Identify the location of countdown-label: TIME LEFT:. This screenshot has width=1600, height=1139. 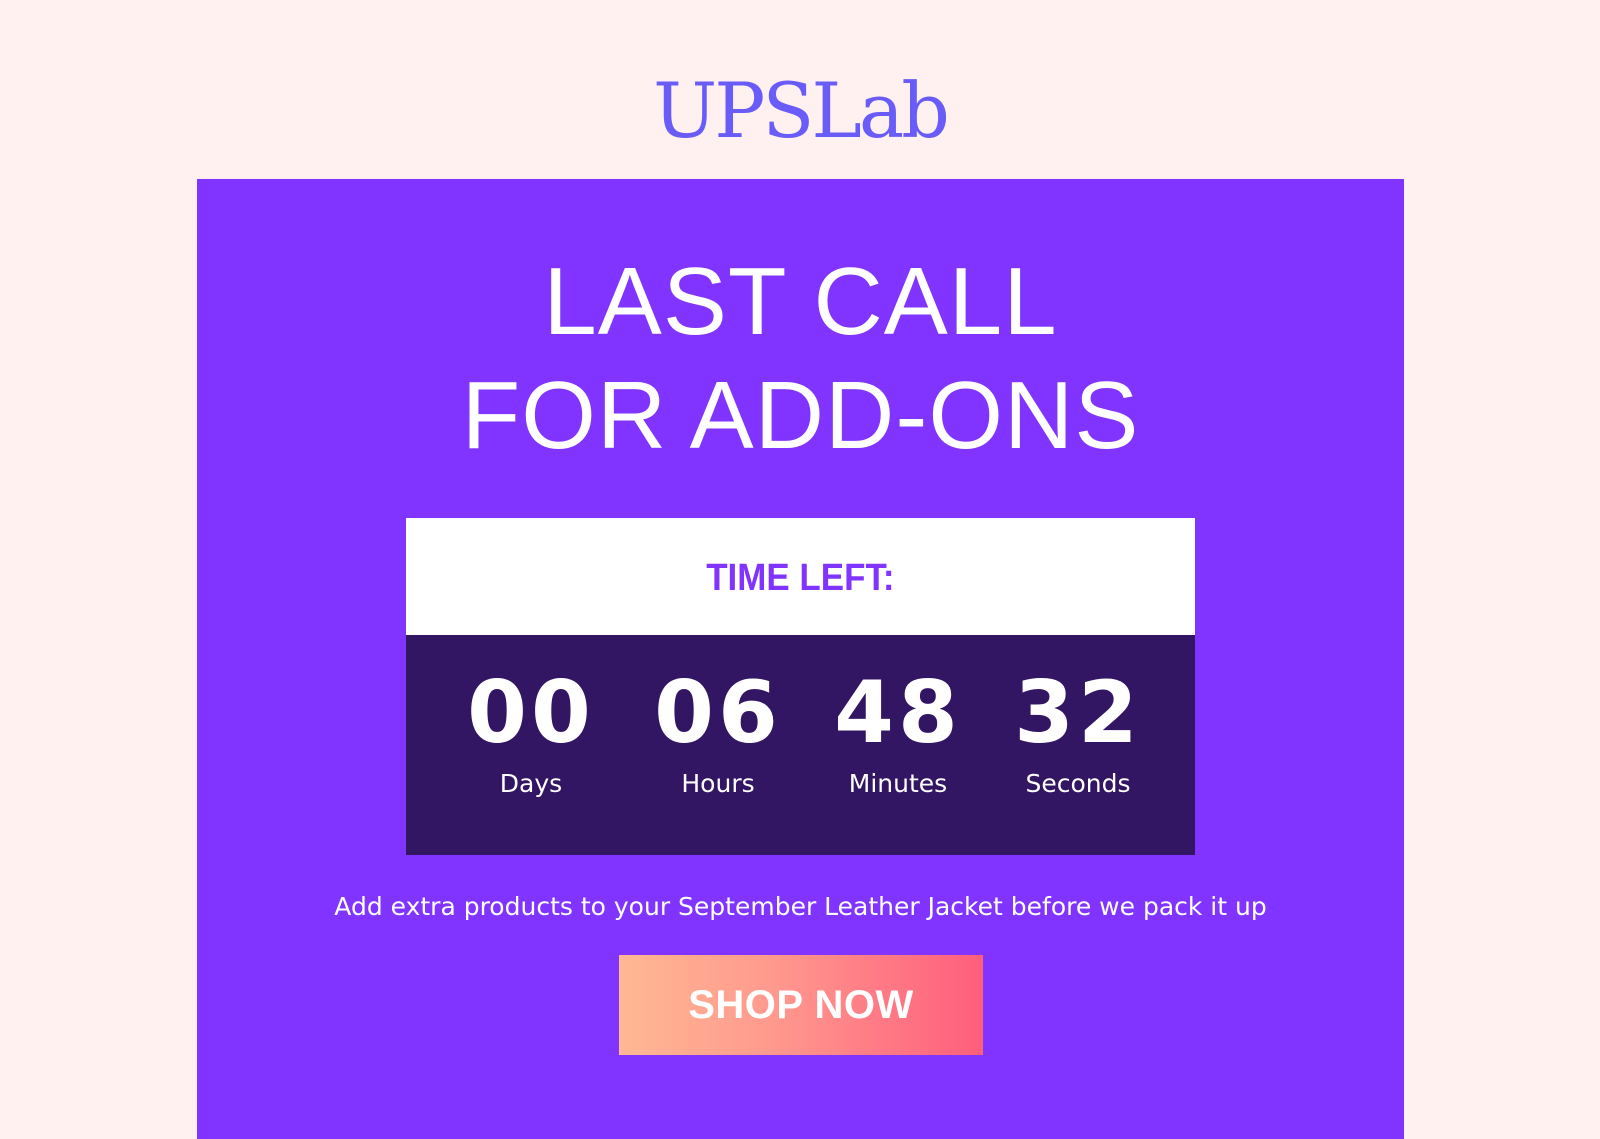
(800, 578).